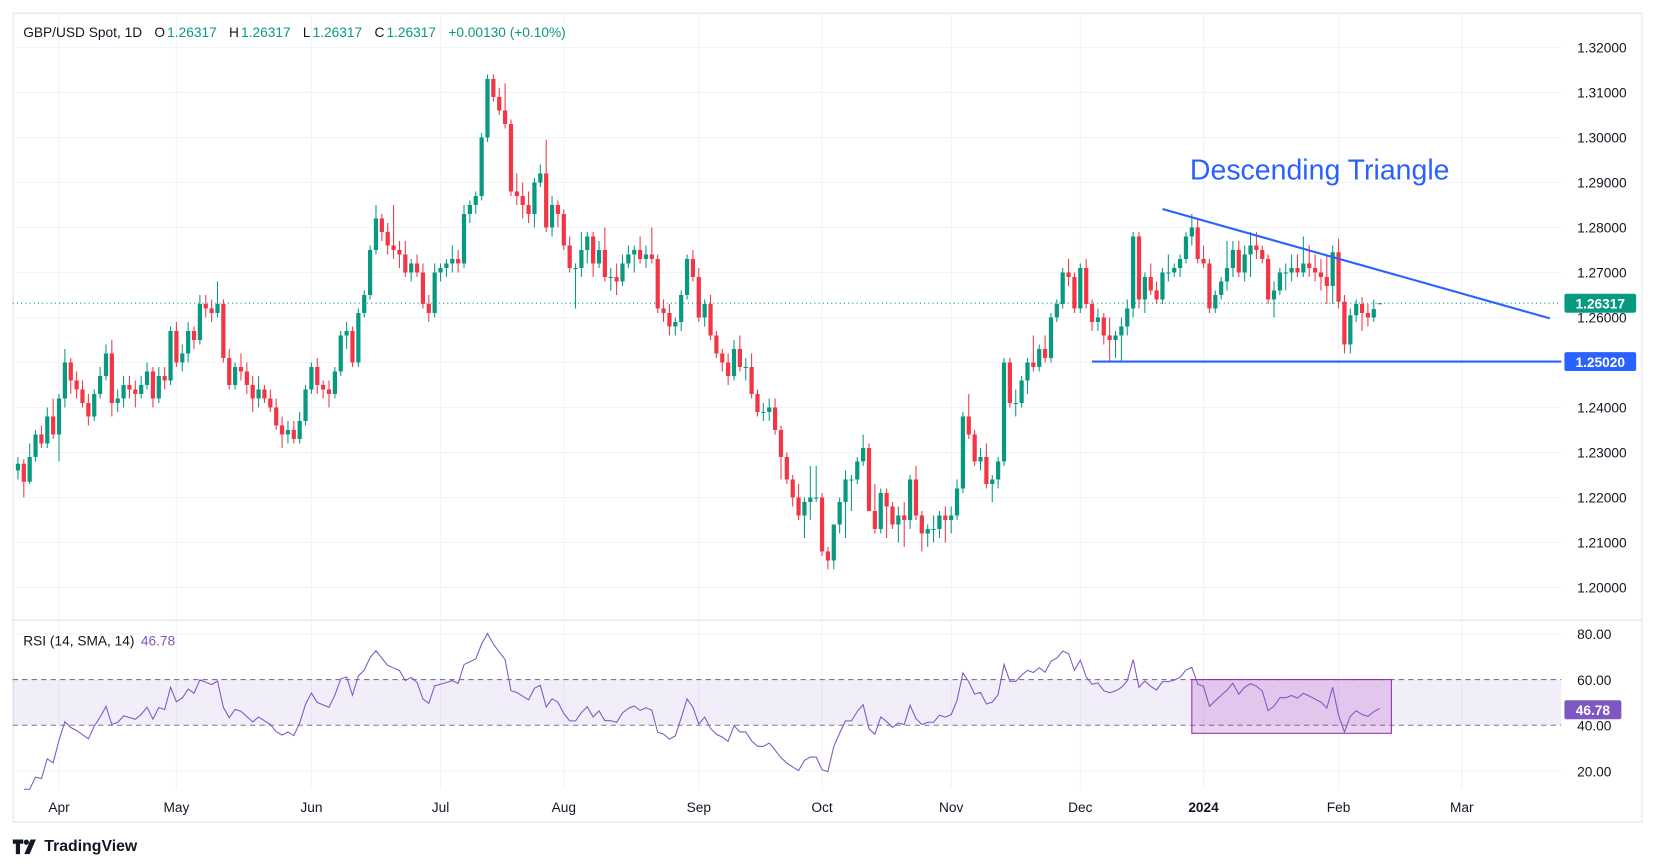 The image size is (1654, 868). Describe the element at coordinates (1602, 588) in the screenshot. I see `price-tick-label: 1.20000` at that location.